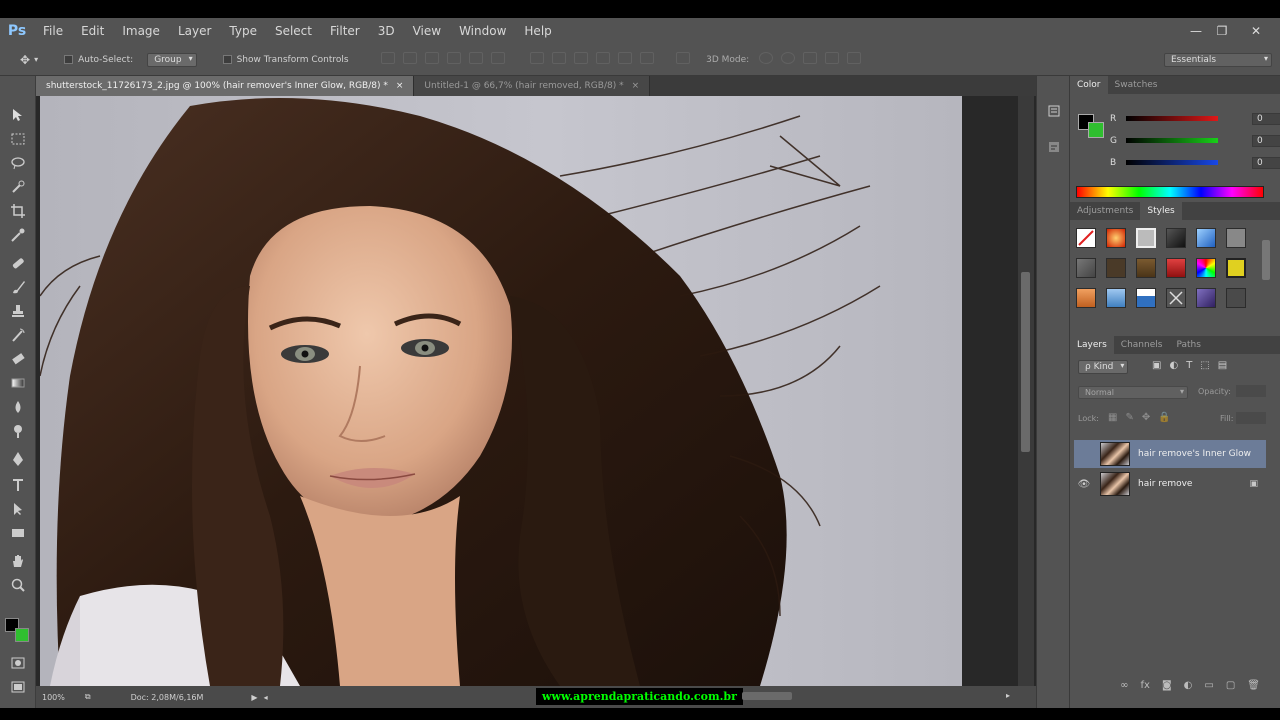 This screenshot has height=720, width=1280. I want to click on align-vcenter-icon, so click(409, 58).